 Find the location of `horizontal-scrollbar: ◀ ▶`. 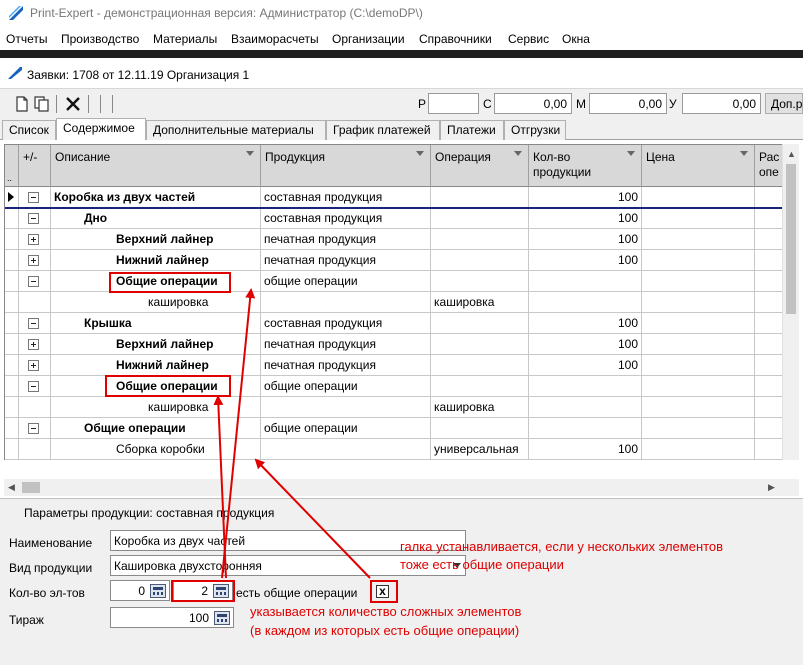

horizontal-scrollbar: ◀ ▶ is located at coordinates (393, 487).